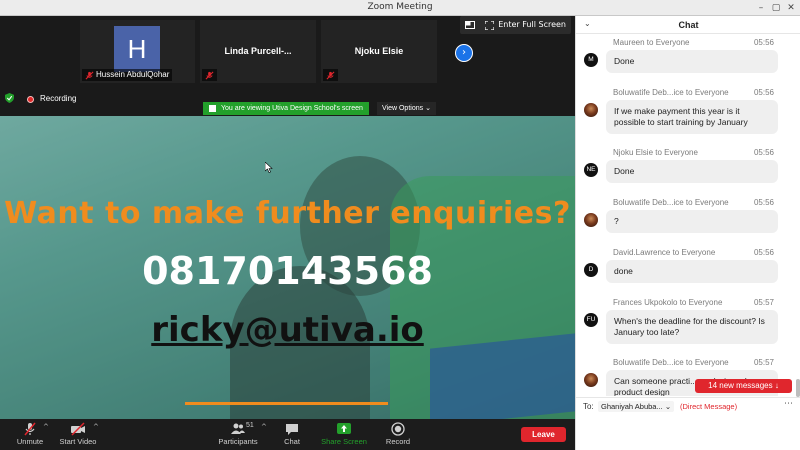  Describe the element at coordinates (238, 428) in the screenshot. I see `participants-icon` at that location.